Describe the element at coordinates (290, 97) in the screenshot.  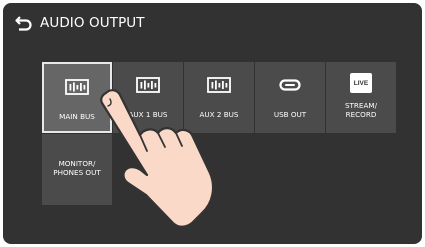
I see `tile-usb-out: USB OUT` at that location.